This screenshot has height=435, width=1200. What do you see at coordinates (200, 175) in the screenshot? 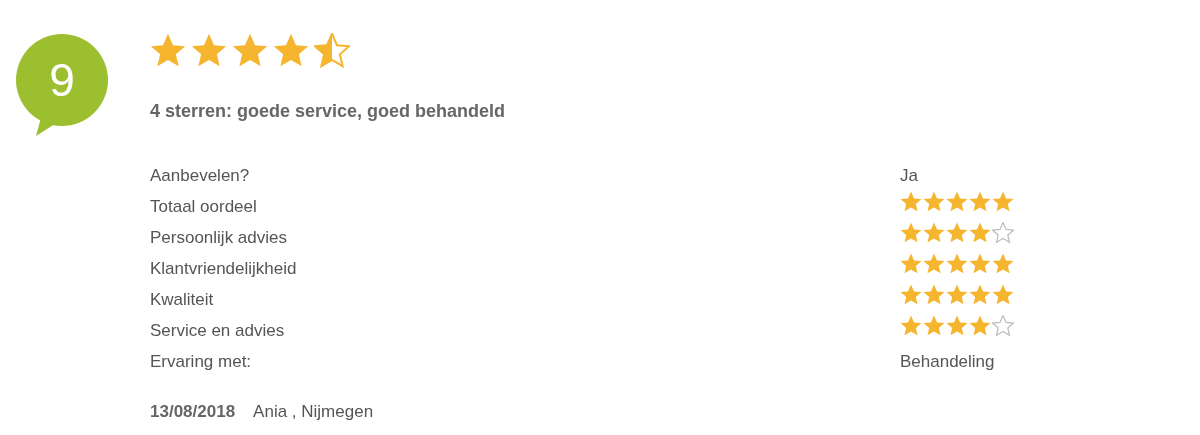
I see `criterion-label: Aanbevelen?` at bounding box center [200, 175].